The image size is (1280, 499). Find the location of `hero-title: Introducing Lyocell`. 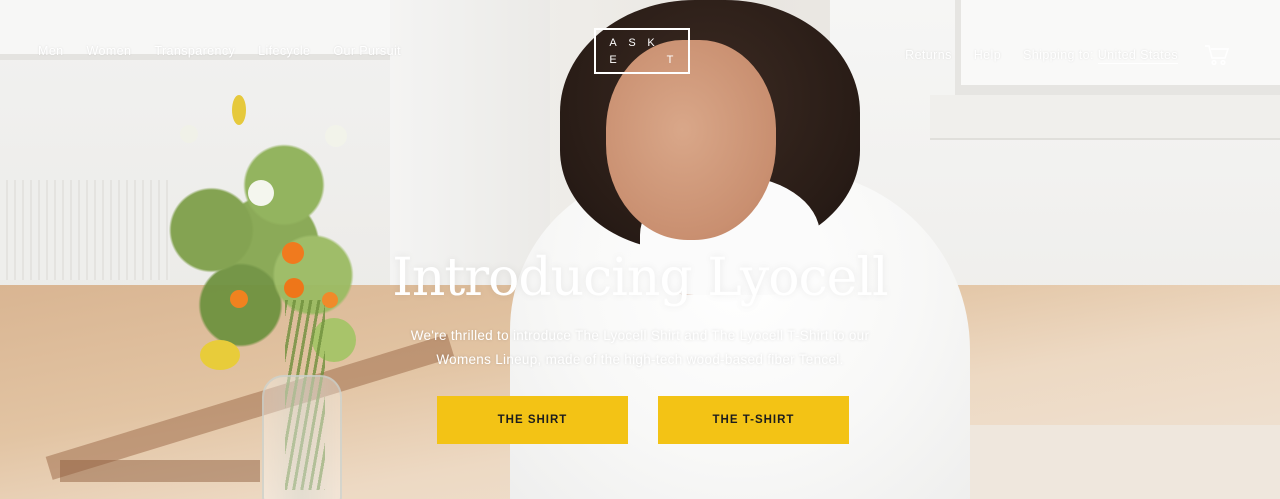

hero-title: Introducing Lyocell is located at coordinates (640, 278).